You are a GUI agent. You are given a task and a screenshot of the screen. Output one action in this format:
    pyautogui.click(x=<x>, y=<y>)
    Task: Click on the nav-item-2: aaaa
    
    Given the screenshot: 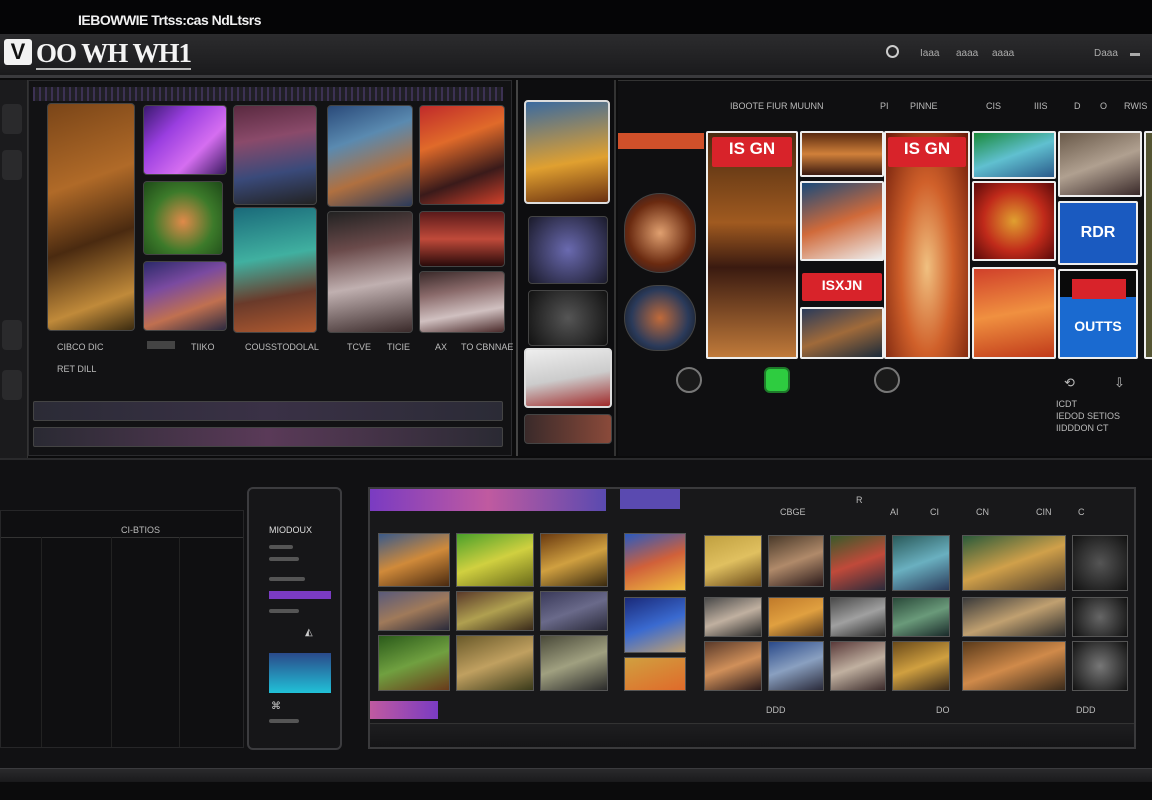 What is the action you would take?
    pyautogui.click(x=967, y=53)
    